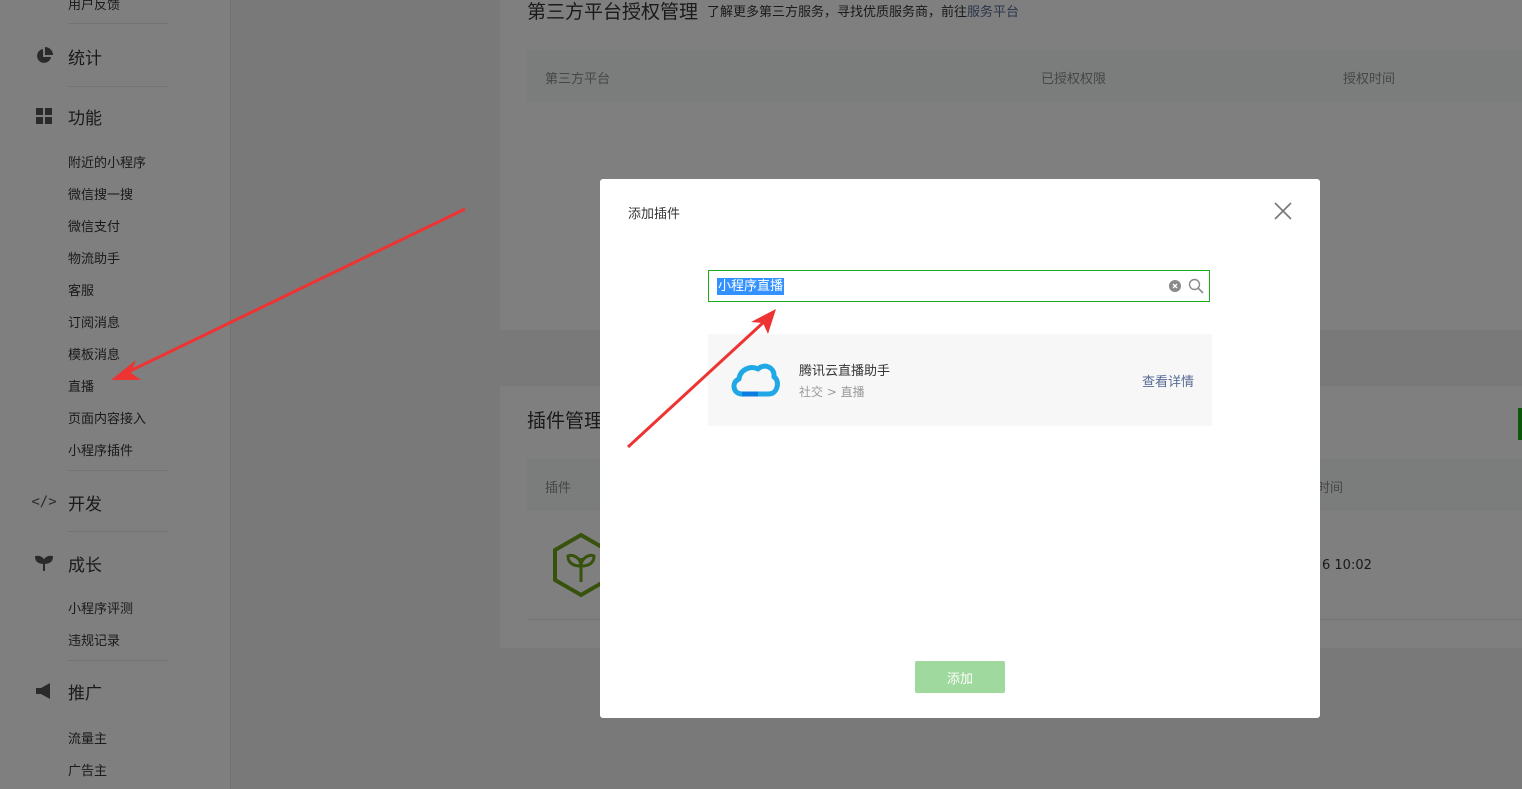 This screenshot has height=789, width=1522. I want to click on plugin-name: 腾讯云直播助手, so click(845, 371).